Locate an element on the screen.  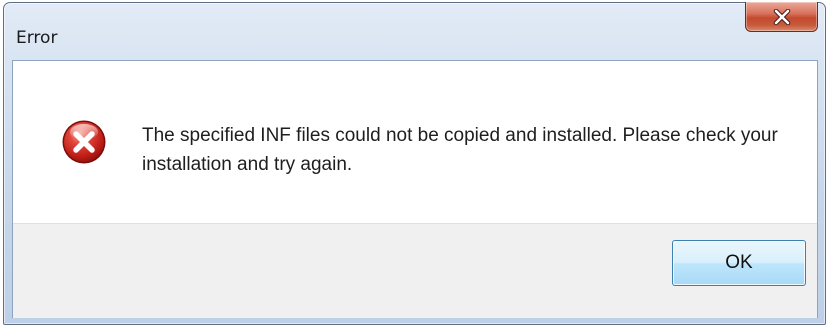
error-icon is located at coordinates (84, 142).